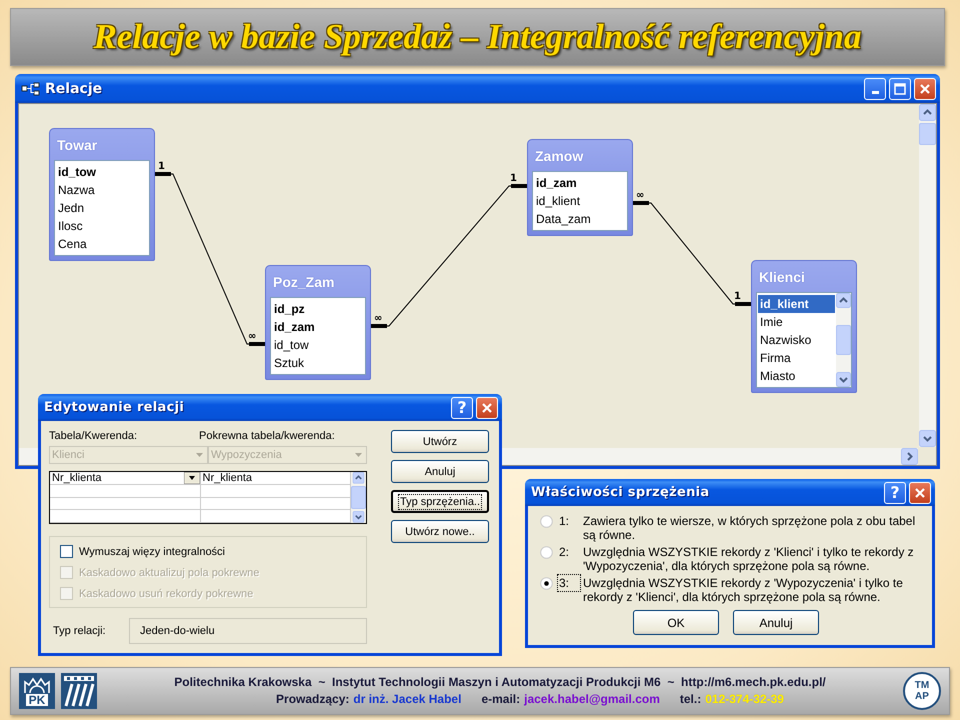  Describe the element at coordinates (691, 699) in the screenshot. I see `phone-label: tel.:` at that location.